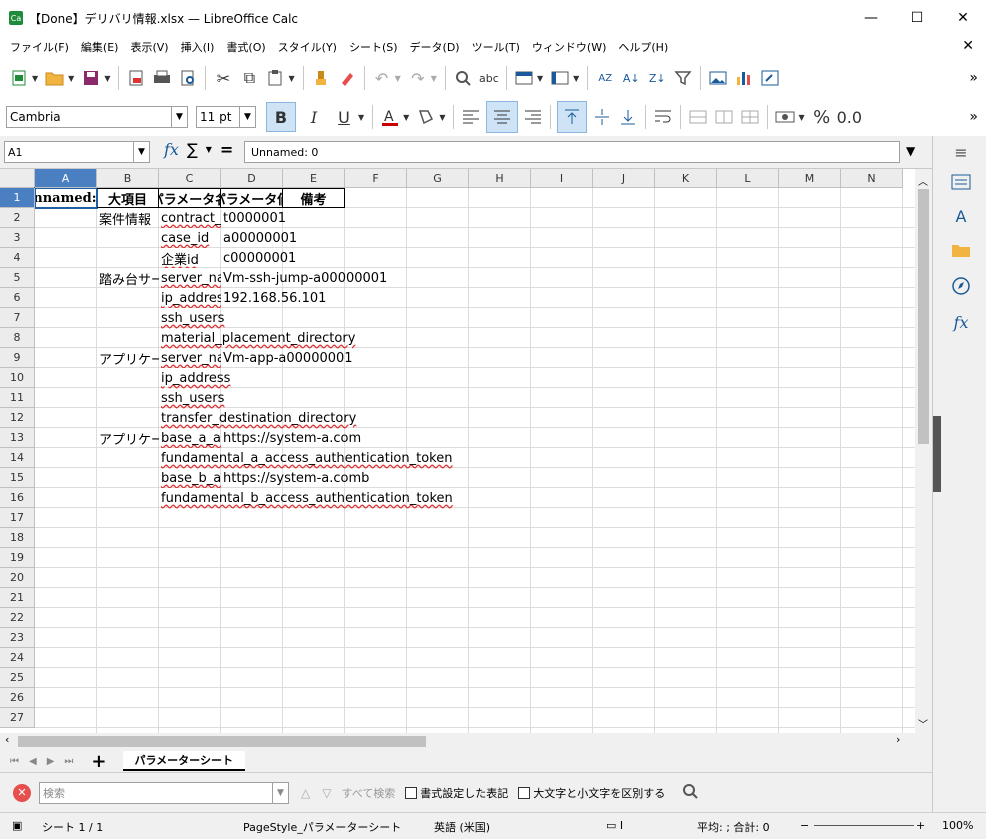 The width and height of the screenshot is (986, 839). Describe the element at coordinates (291, 438) in the screenshot. I see `cell-d13: https://system-a.com` at that location.